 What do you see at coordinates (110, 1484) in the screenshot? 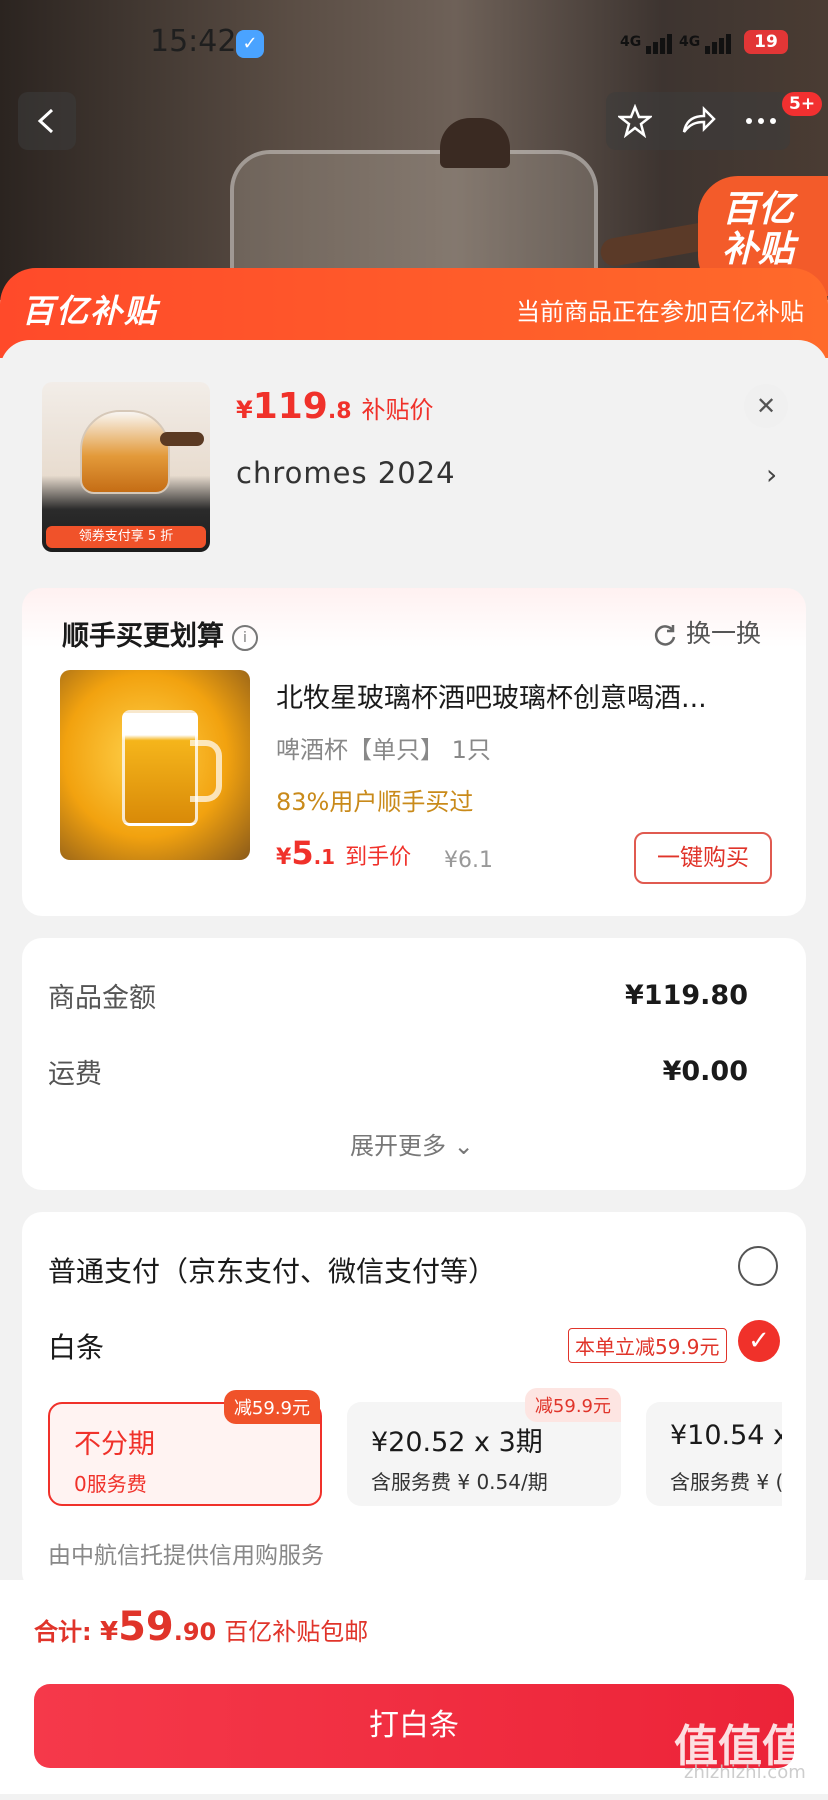
I see `plan-sub: 0服务费` at bounding box center [110, 1484].